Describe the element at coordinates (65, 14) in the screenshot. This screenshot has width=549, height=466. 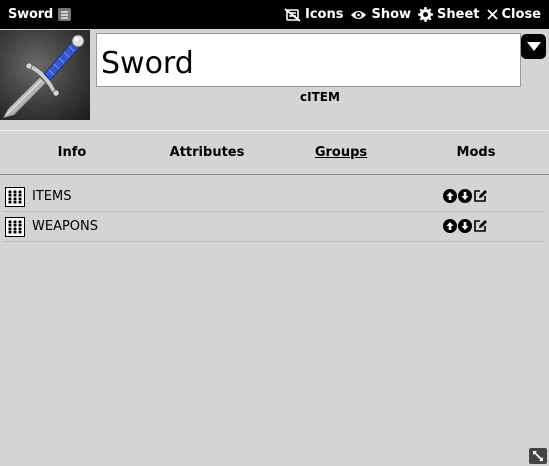
I see `document-icon` at that location.